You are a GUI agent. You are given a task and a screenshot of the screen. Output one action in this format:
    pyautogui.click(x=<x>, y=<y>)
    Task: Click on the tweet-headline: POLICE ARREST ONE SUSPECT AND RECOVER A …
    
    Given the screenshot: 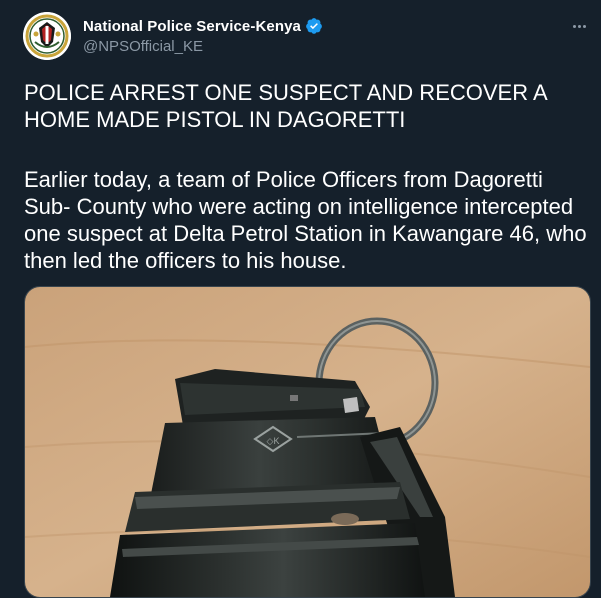 What is the action you would take?
    pyautogui.click(x=285, y=106)
    